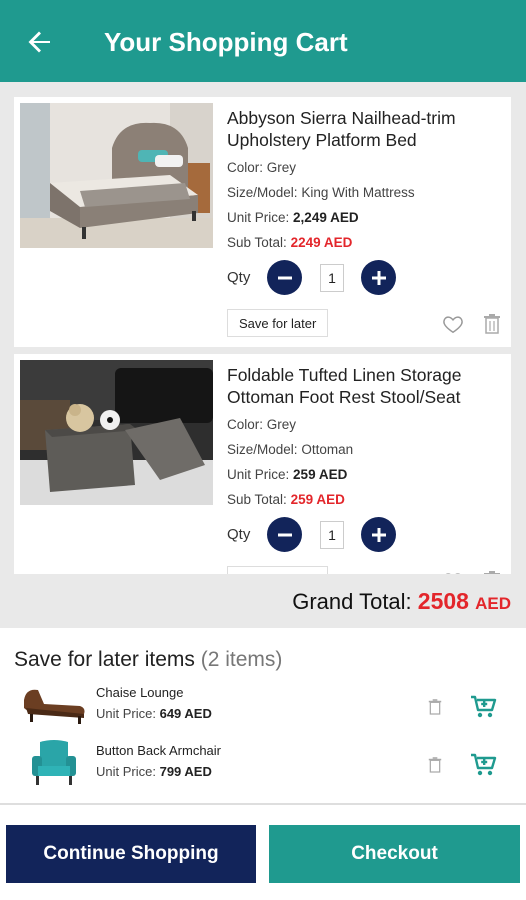  I want to click on grand-total: Grand Total: 2508 AED, so click(401, 601).